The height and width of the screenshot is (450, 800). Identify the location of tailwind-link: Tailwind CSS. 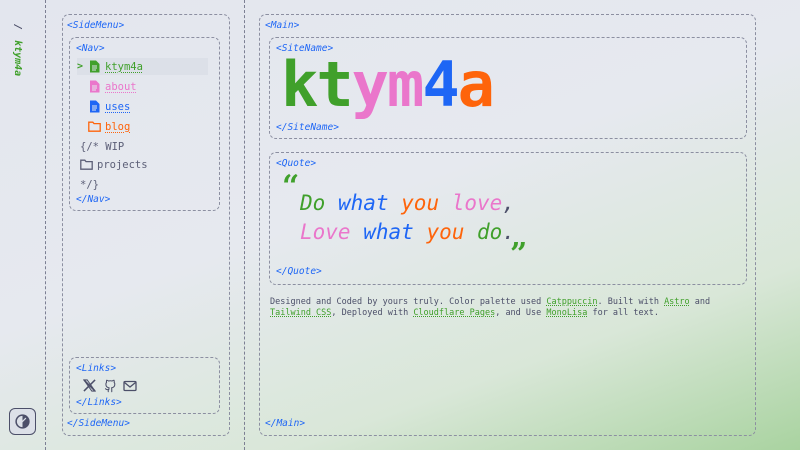
(300, 313).